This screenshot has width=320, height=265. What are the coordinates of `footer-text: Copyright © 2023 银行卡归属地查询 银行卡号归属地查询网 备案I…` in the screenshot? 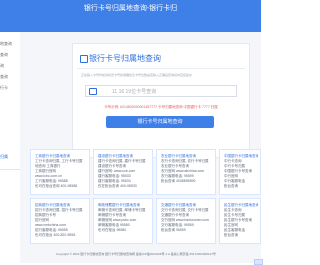 It's located at (136, 254).